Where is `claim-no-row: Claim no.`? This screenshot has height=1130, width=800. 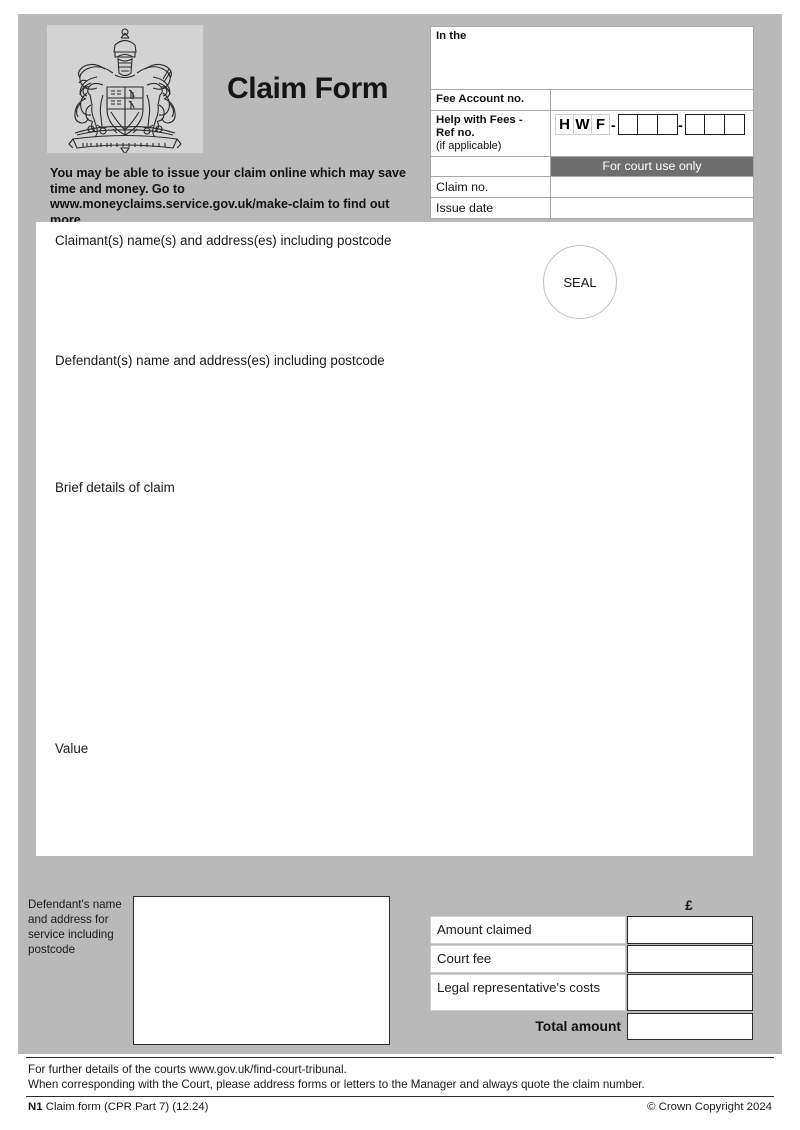
claim-no-row: Claim no. is located at coordinates (592, 187).